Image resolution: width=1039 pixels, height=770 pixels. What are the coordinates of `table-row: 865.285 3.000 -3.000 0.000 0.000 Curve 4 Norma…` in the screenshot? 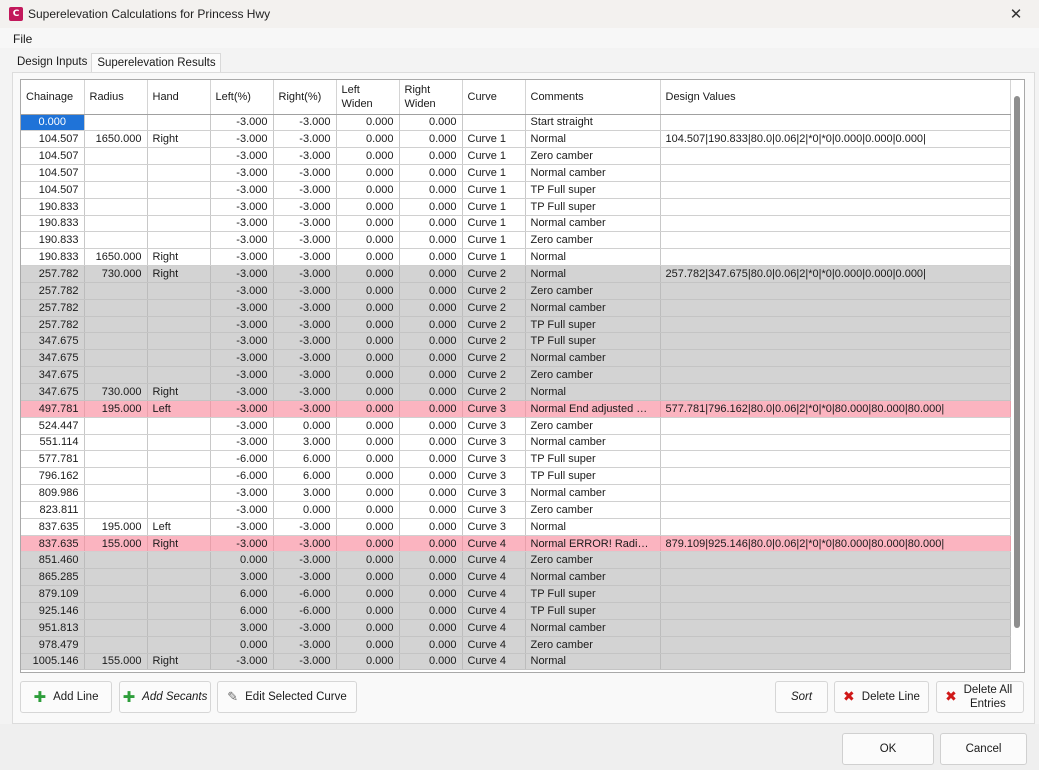 It's located at (516, 577).